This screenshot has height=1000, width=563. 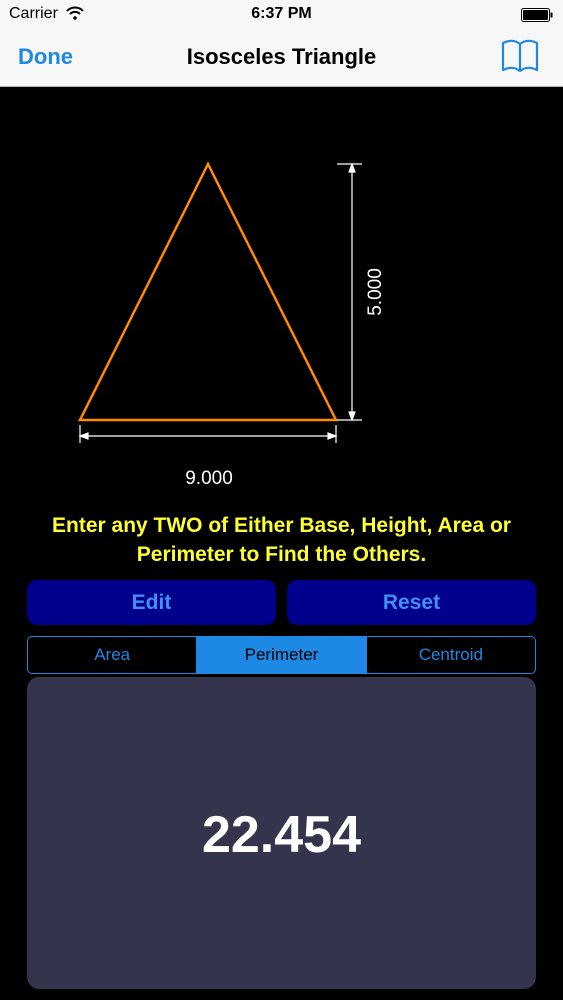 I want to click on navigation-bar: Done Isosceles Triangle, so click(x=281, y=58).